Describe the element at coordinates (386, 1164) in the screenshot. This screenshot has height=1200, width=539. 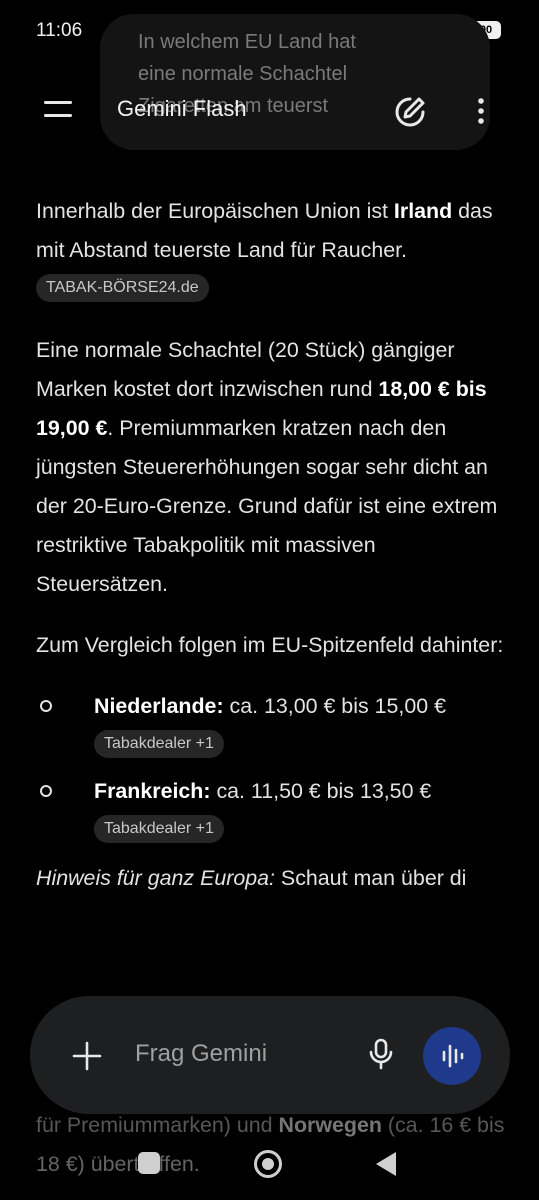
I see `back-button` at that location.